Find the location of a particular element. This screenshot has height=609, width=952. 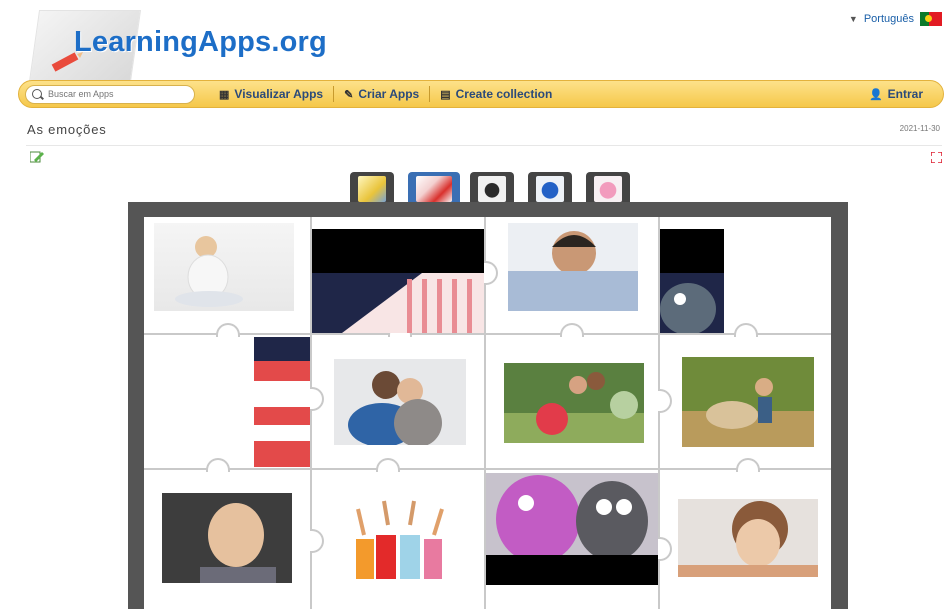

cartoon-piece-stripes is located at coordinates (398, 281).